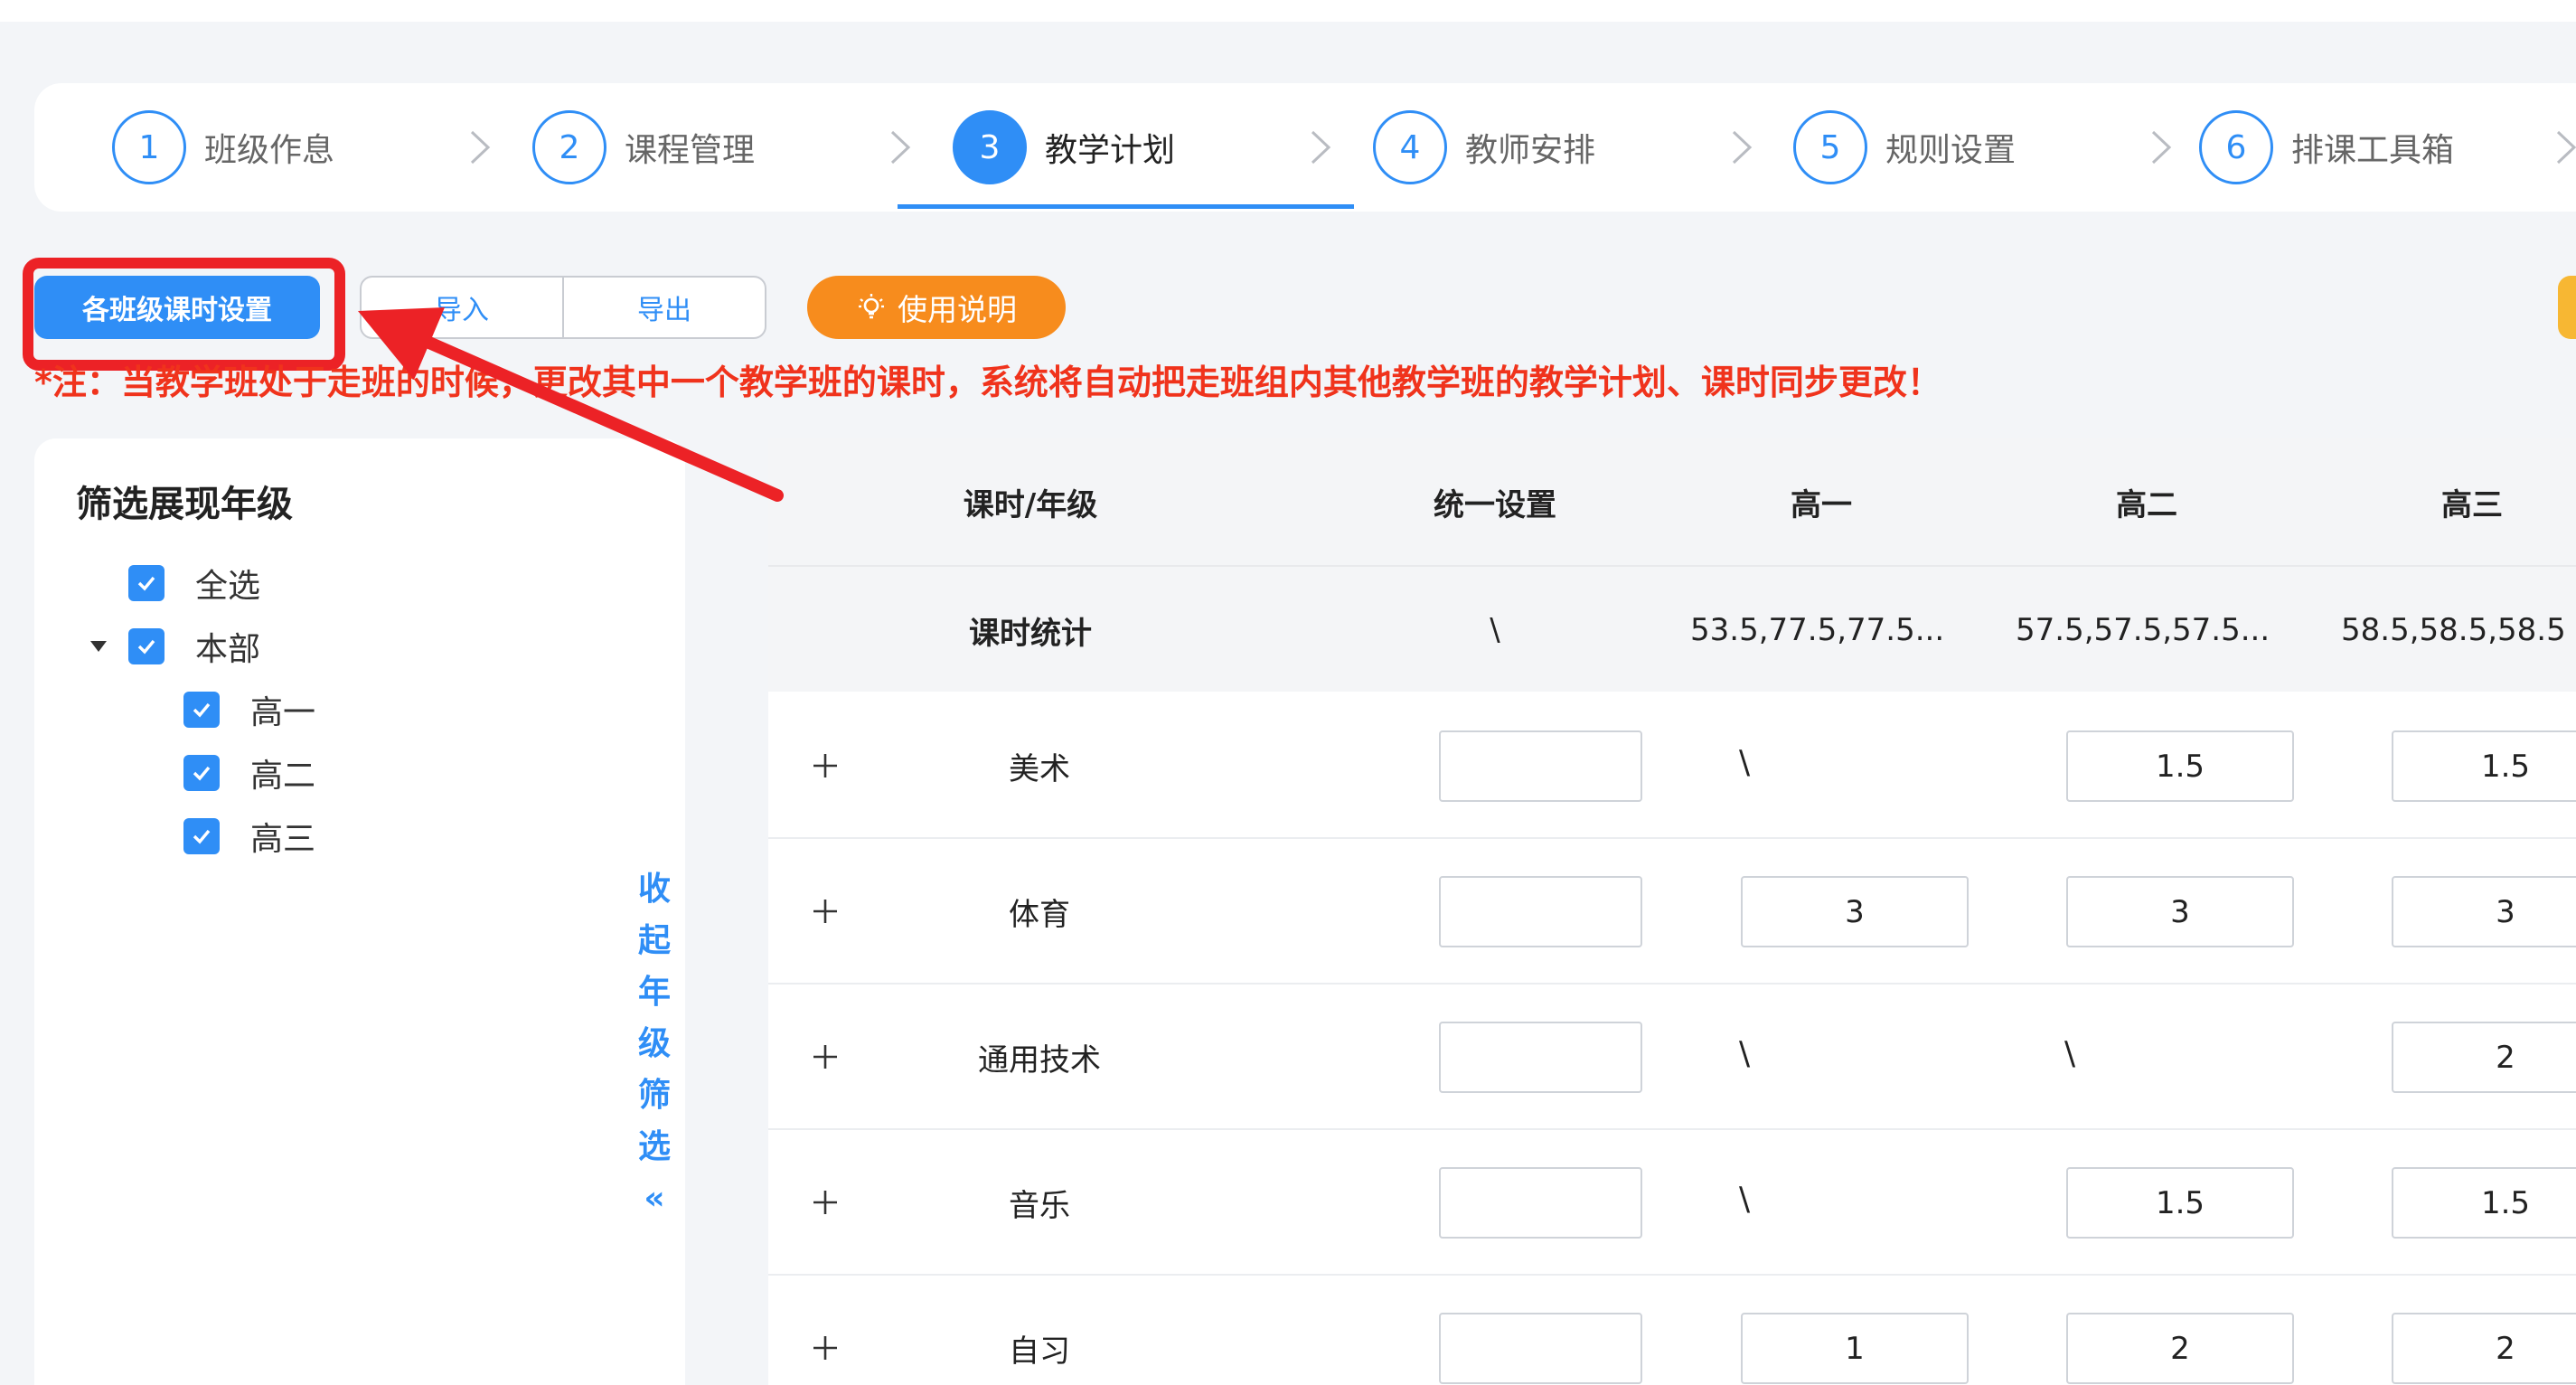  Describe the element at coordinates (1039, 1351) in the screenshot. I see `subject-name: 自习` at that location.